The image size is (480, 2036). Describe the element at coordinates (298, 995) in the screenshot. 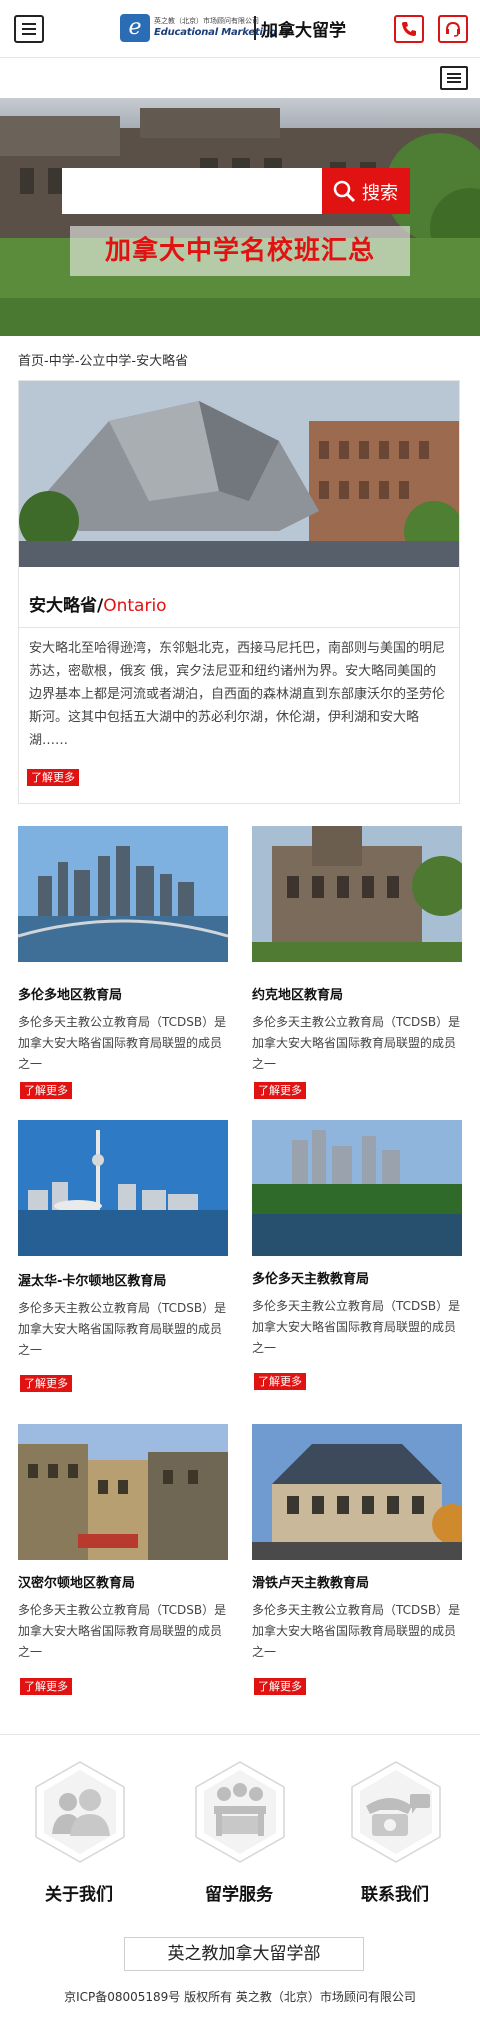

I see `board-name: 约克地区教育局` at that location.